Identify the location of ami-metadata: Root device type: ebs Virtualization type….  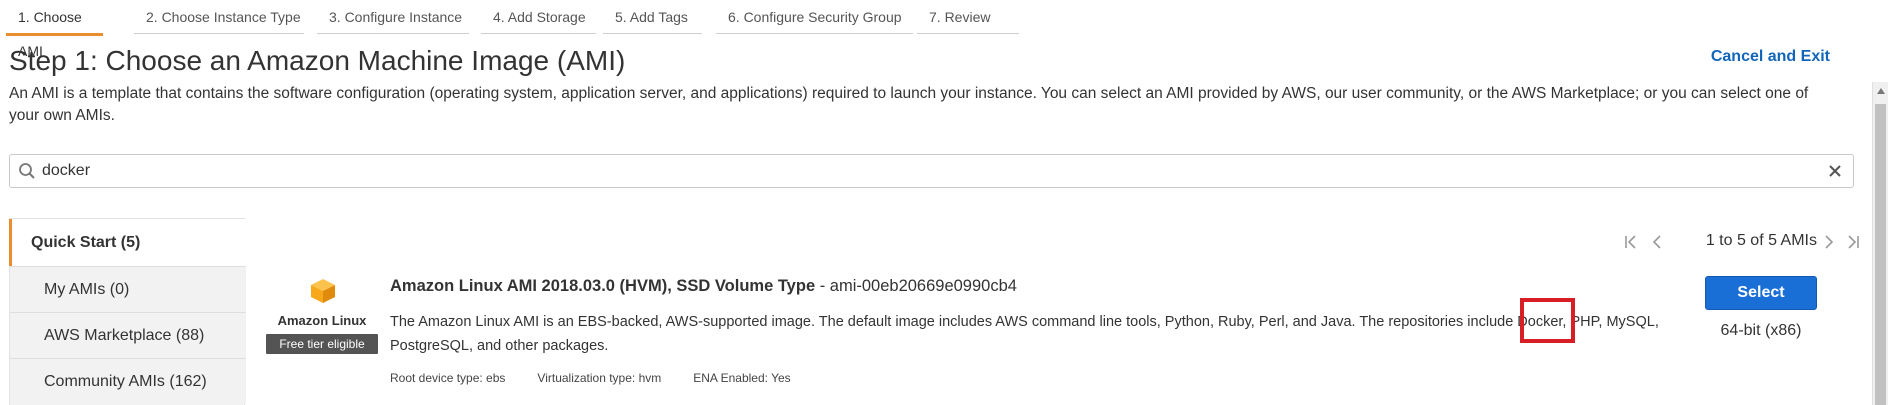
(606, 378).